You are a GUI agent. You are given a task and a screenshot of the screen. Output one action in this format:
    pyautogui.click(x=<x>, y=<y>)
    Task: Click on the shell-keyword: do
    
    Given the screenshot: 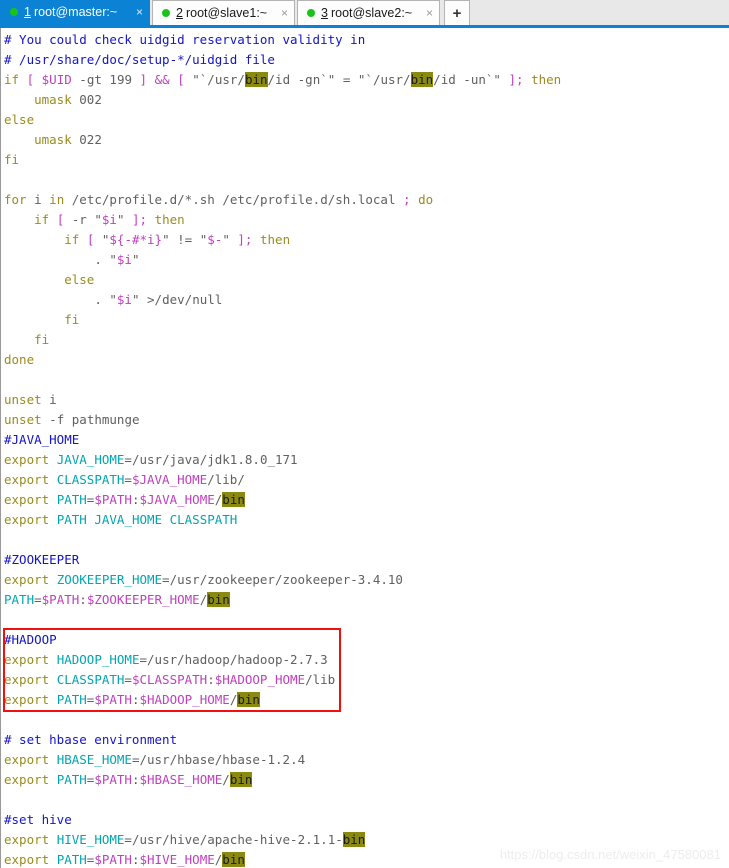 What is the action you would take?
    pyautogui.click(x=426, y=199)
    